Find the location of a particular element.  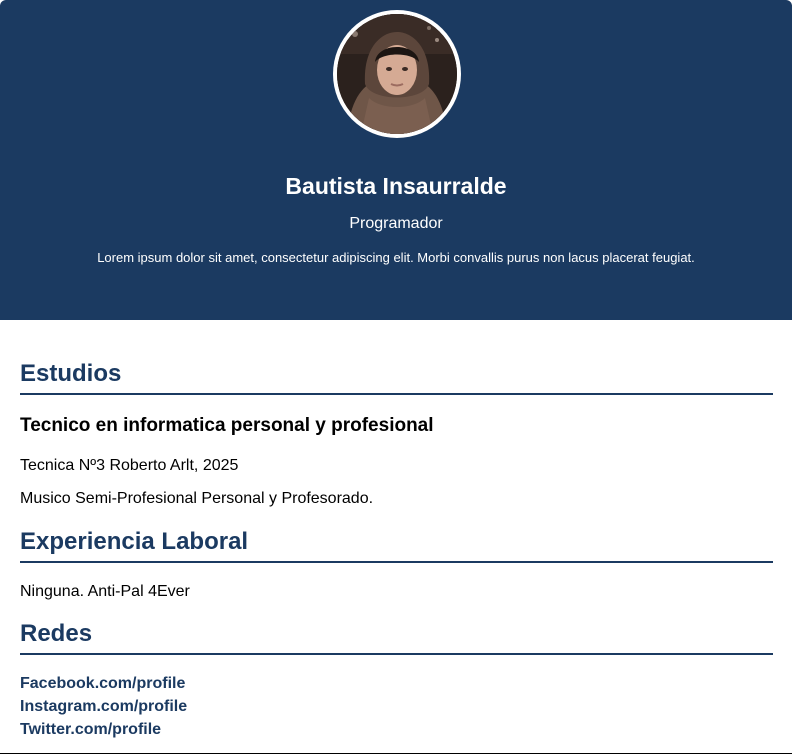

section-title-education: Estudios is located at coordinates (396, 377).